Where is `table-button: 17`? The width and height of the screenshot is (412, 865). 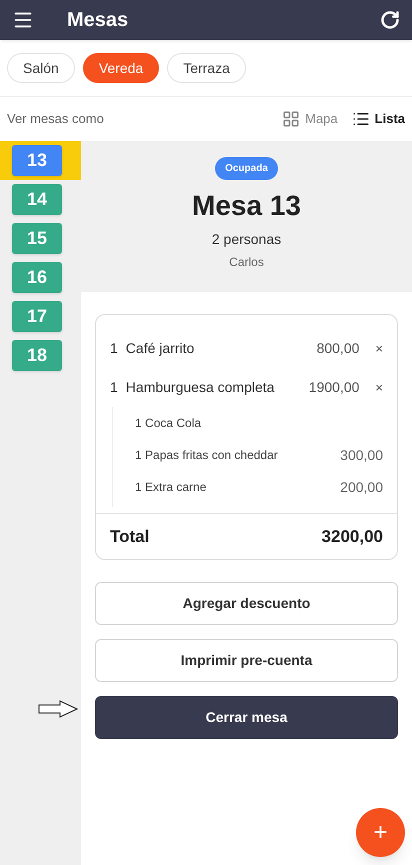
table-button: 17 is located at coordinates (37, 316).